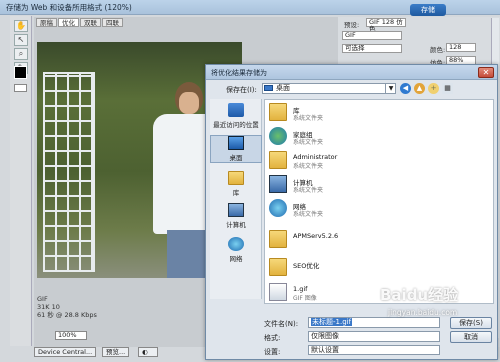 This screenshot has height=362, width=500. I want to click on settings-label: 设置:, so click(272, 352).